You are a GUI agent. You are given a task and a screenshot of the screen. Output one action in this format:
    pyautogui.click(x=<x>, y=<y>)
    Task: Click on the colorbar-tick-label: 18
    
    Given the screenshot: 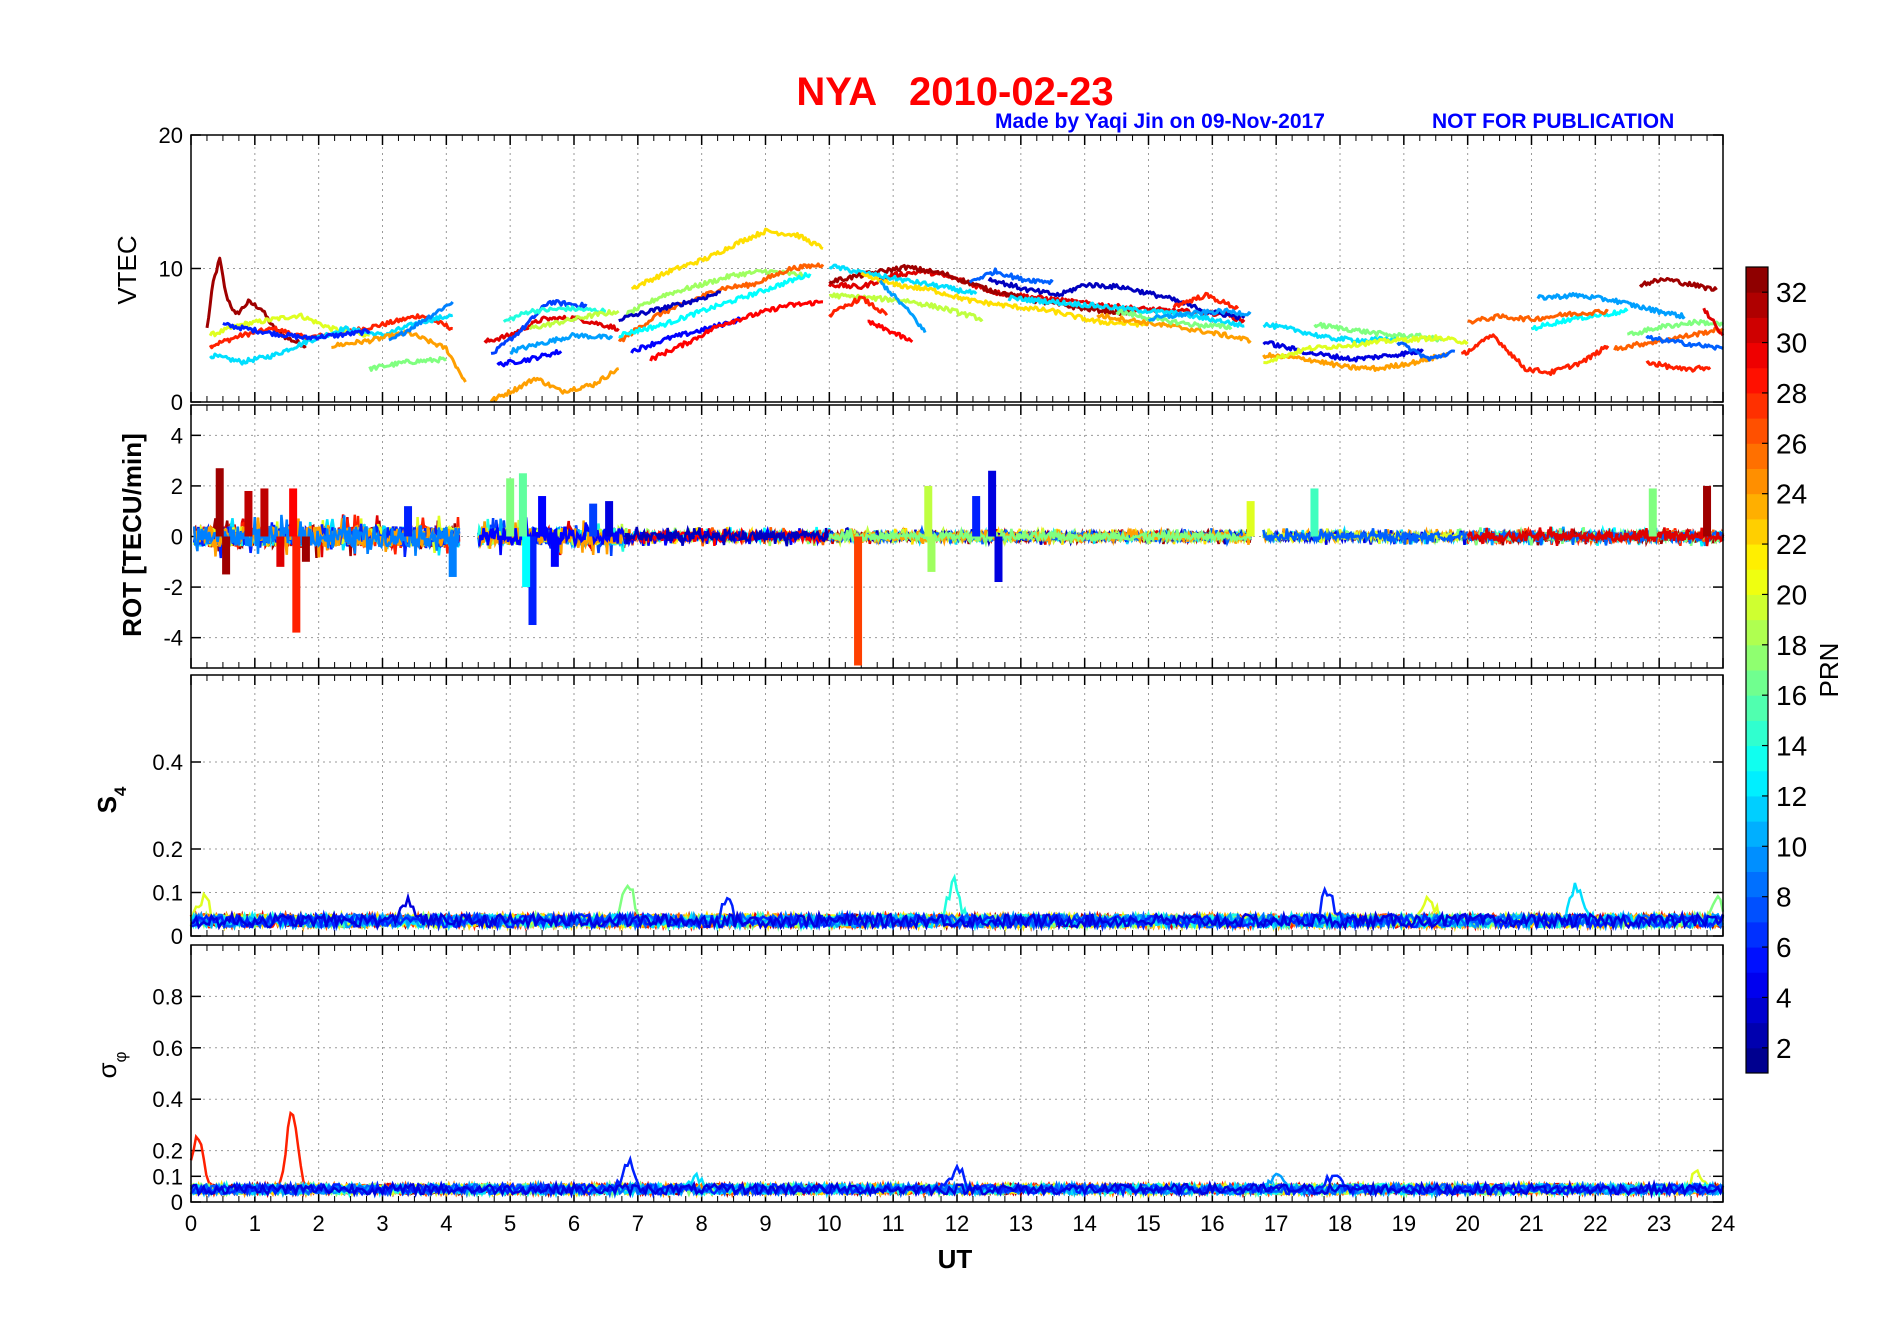 What is the action you would take?
    pyautogui.click(x=1791, y=645)
    